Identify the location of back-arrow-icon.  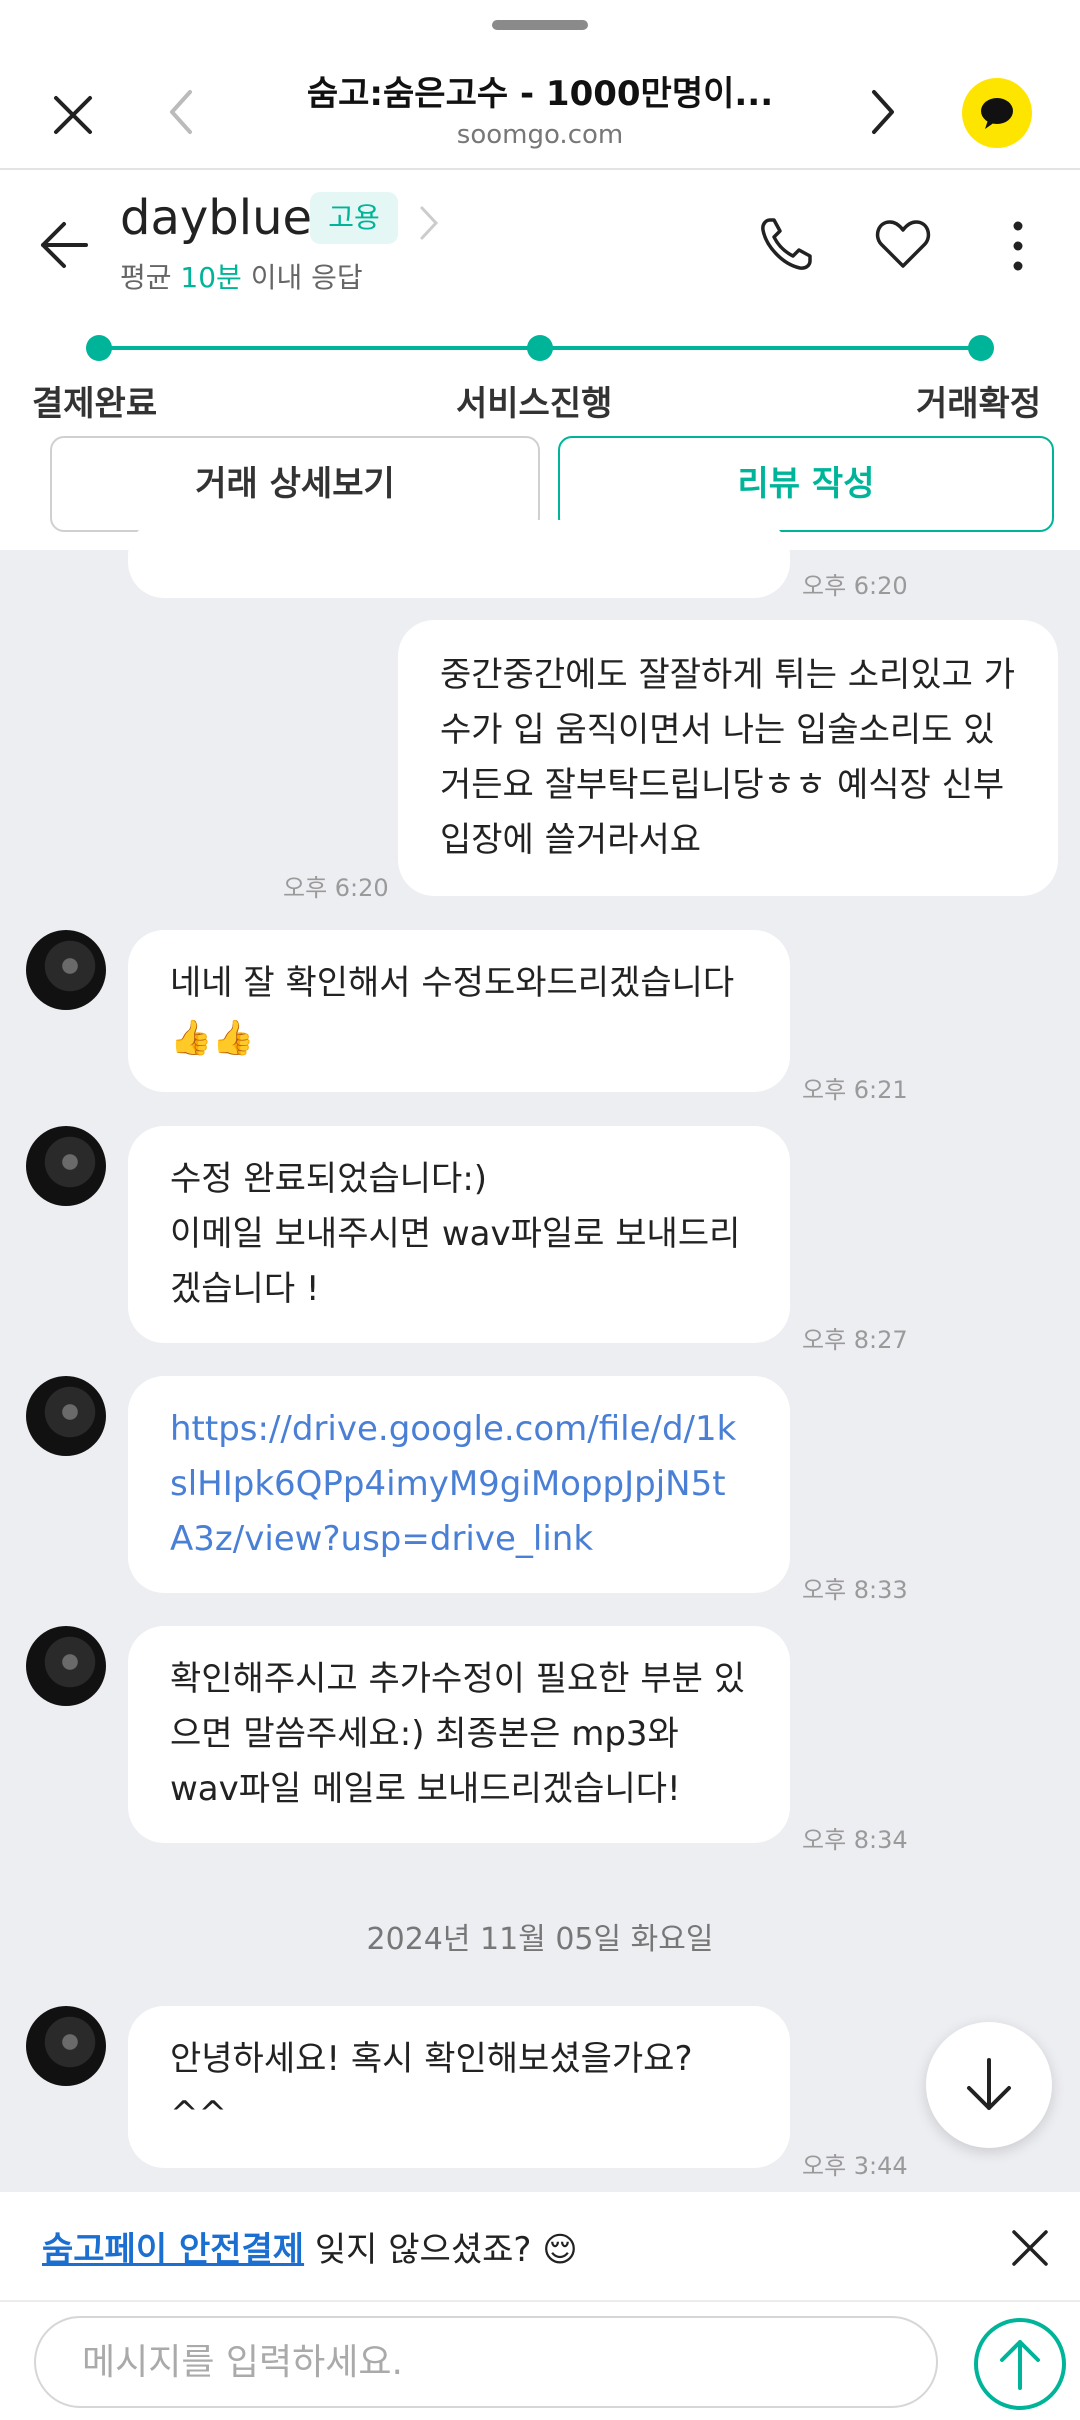
(64, 245).